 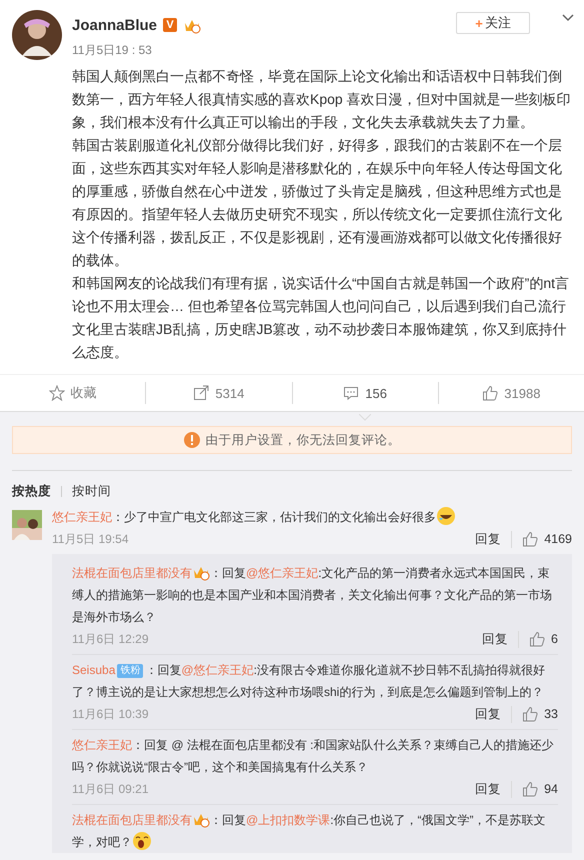 What do you see at coordinates (446, 516) in the screenshot?
I see `laughing-emoji-icon` at bounding box center [446, 516].